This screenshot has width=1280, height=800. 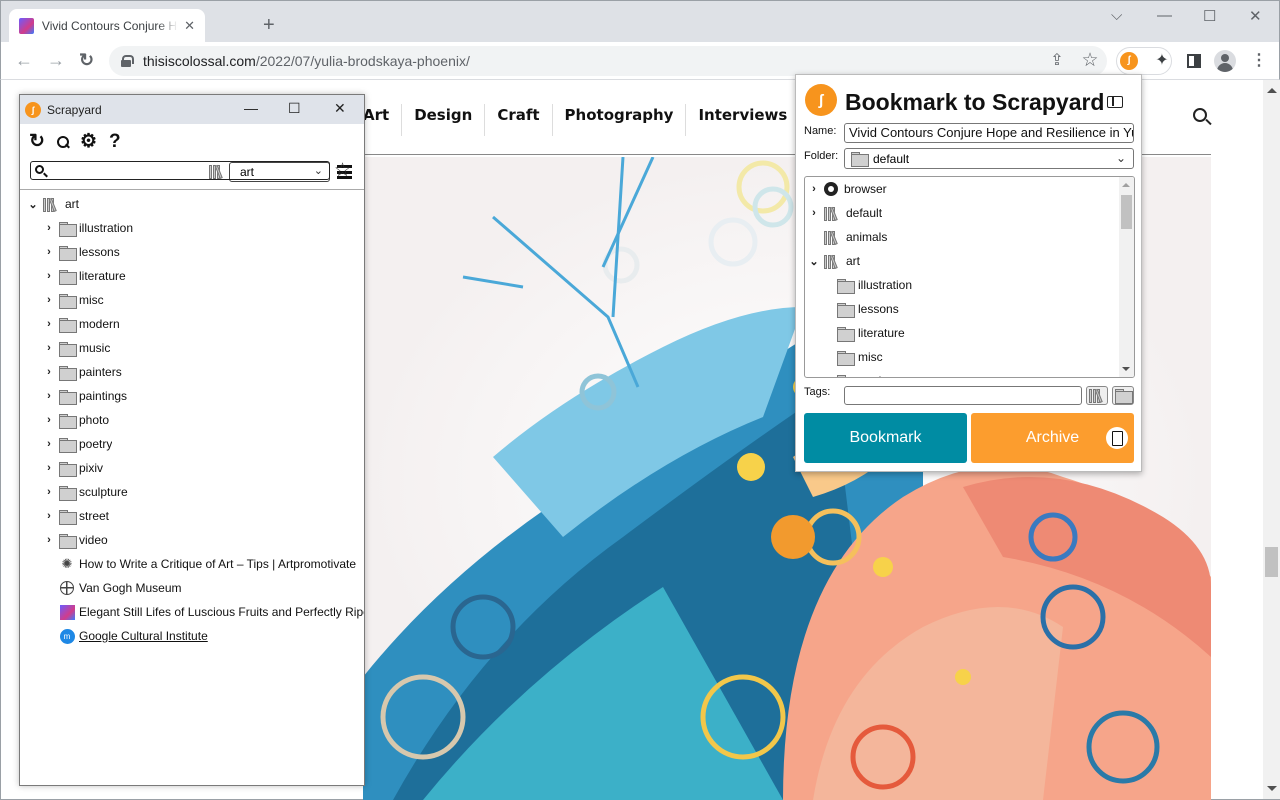 I want to click on tree-folder-painters: › painters, so click(x=192, y=372).